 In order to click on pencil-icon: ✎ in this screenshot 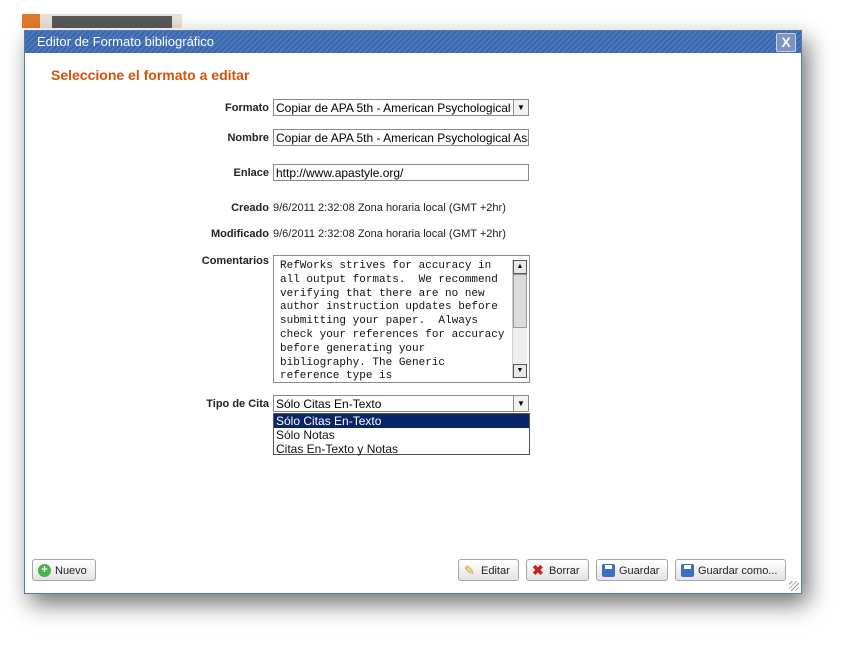, I will do `click(469, 570)`.